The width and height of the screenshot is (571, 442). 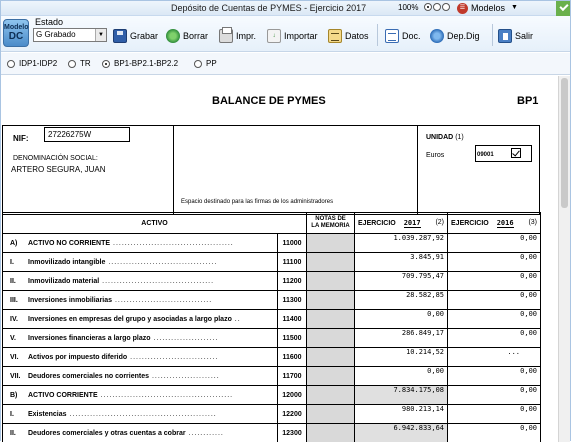 What do you see at coordinates (21, 138) in the screenshot?
I see `nif-label: NIF:` at bounding box center [21, 138].